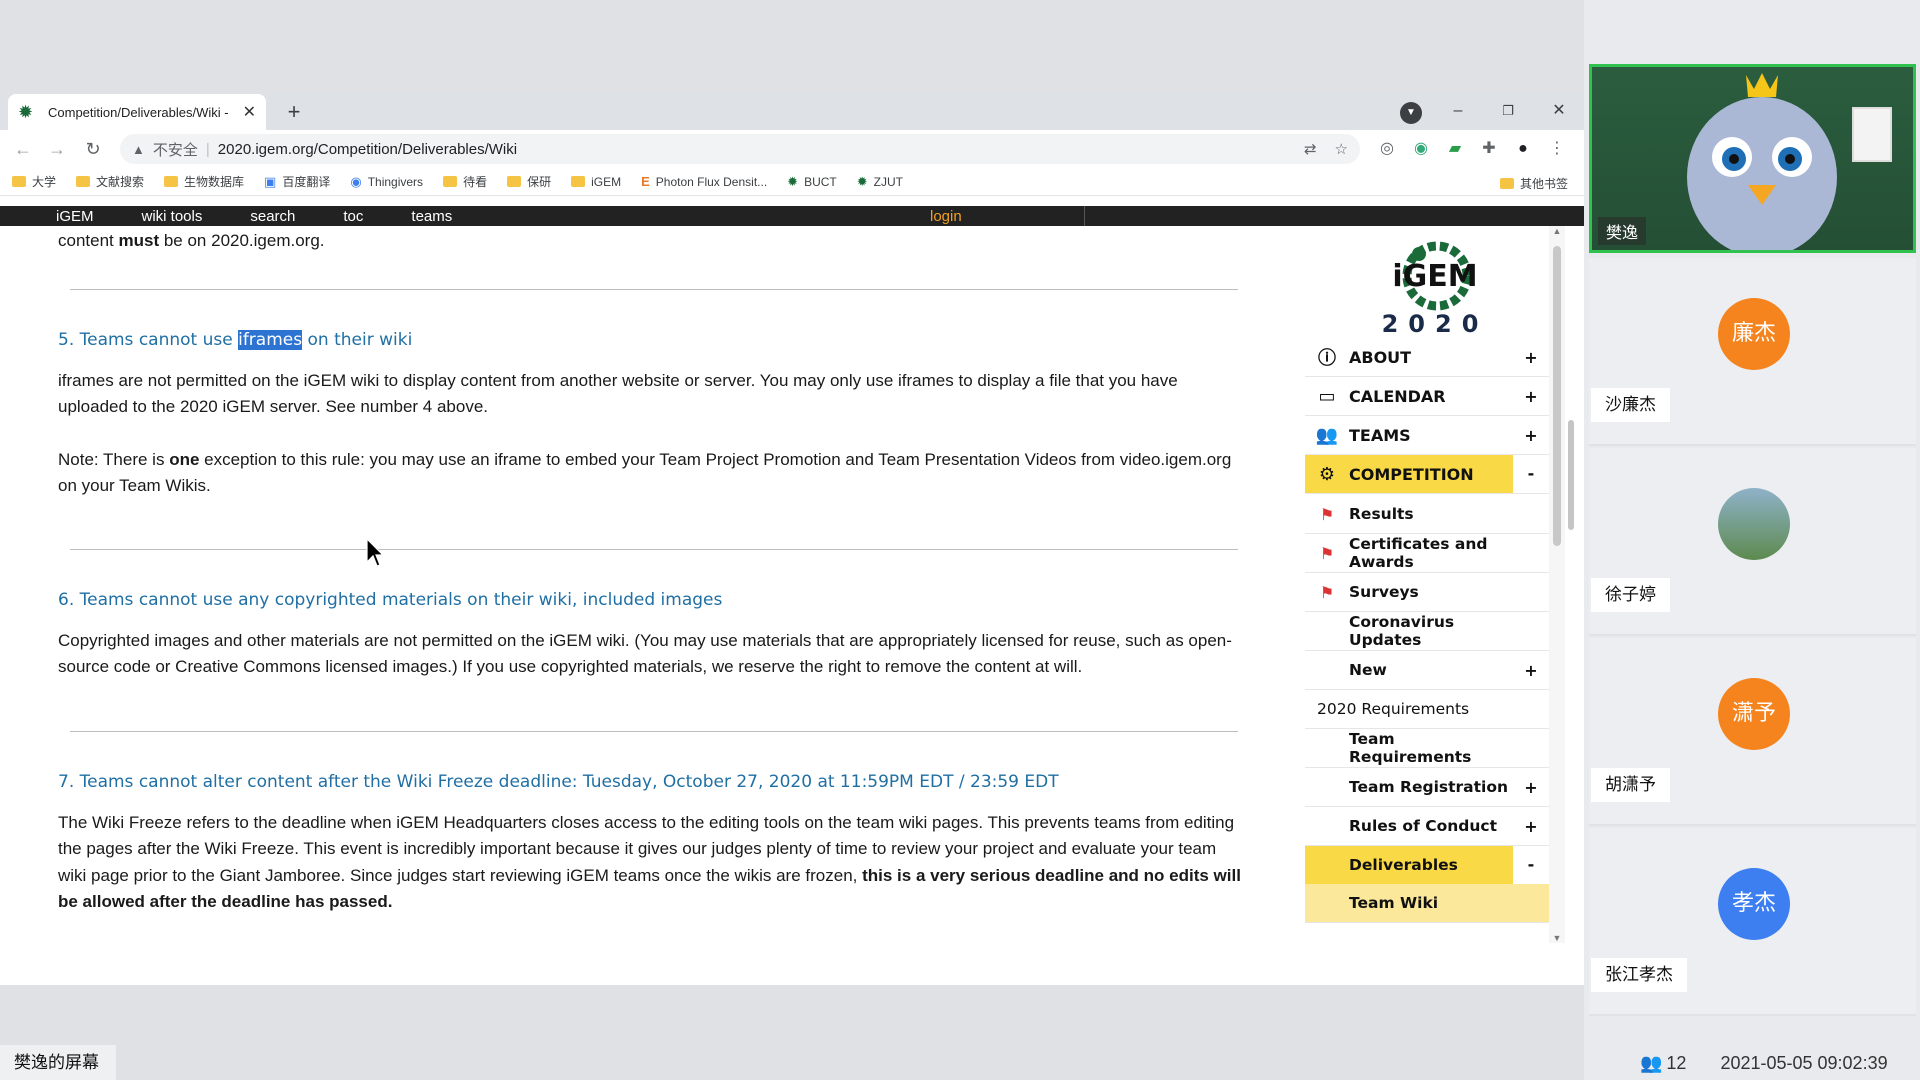 This screenshot has width=1920, height=1080. Describe the element at coordinates (242, 240) in the screenshot. I see `text-span: be on 2020.igem.org.` at that location.